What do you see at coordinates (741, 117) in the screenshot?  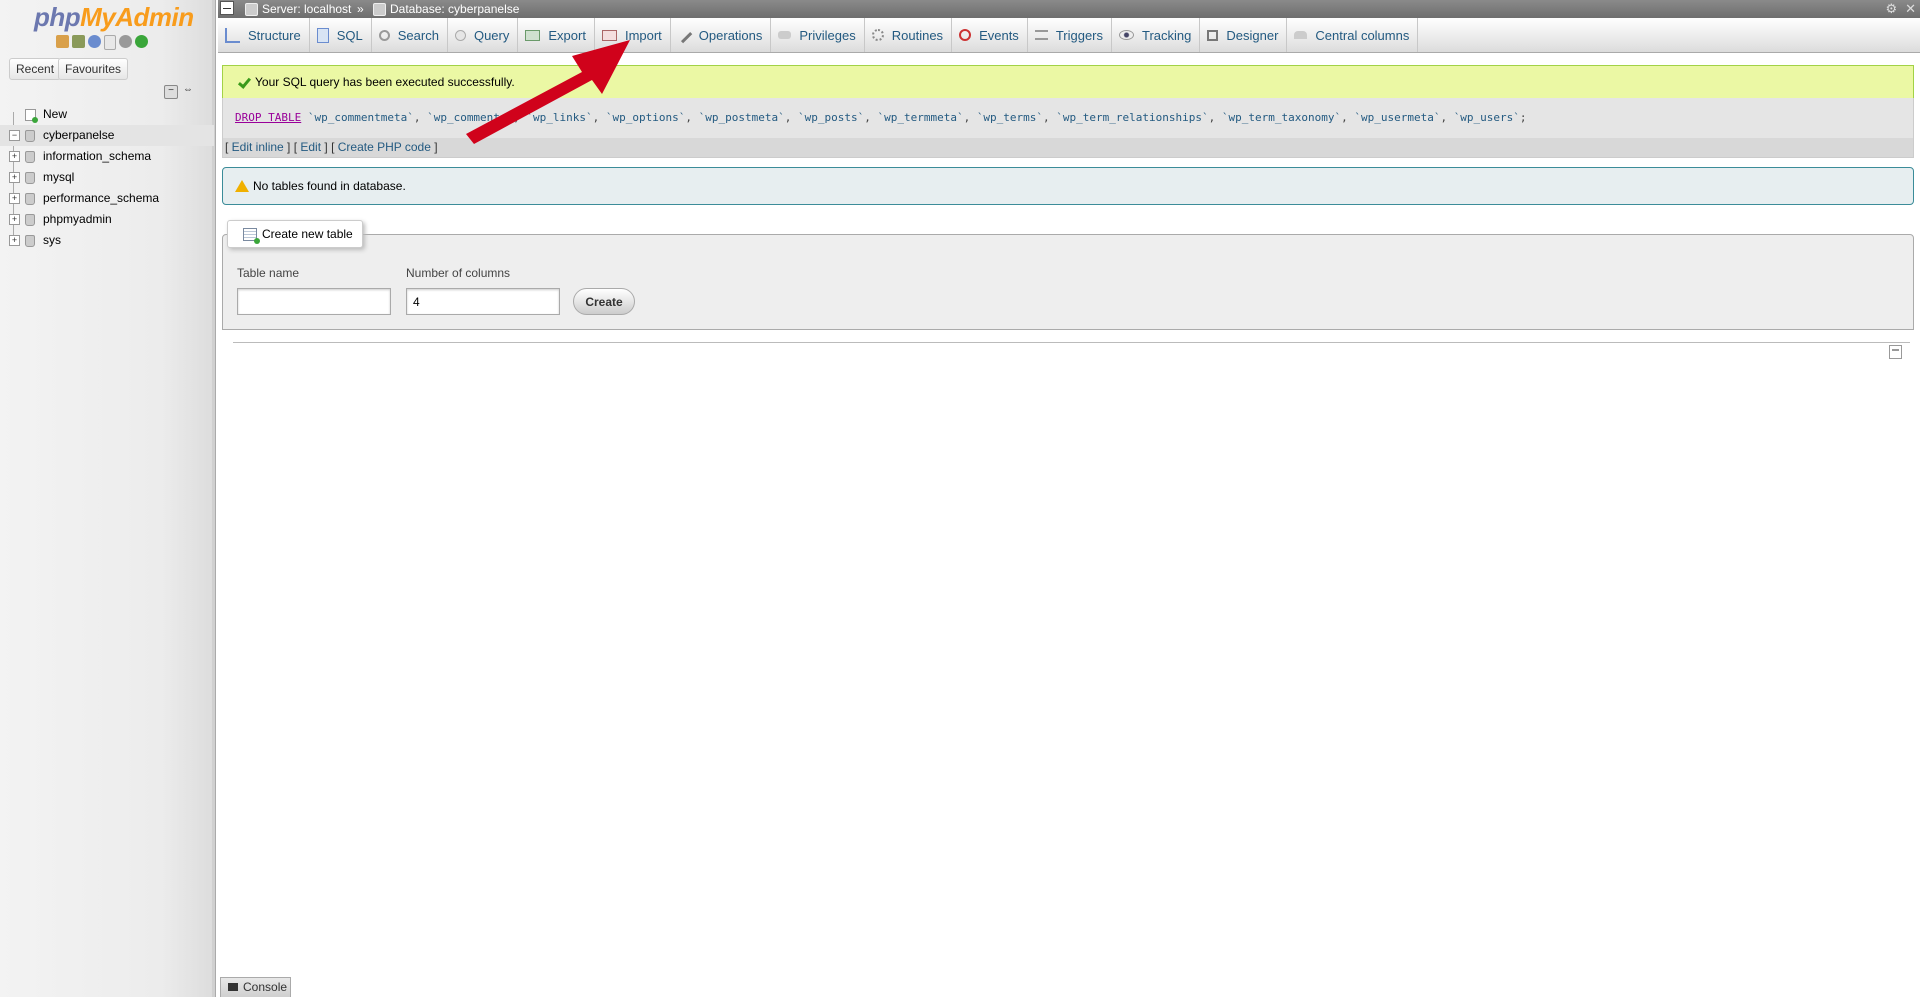 I see `sql-table: `wp_postmeta`` at bounding box center [741, 117].